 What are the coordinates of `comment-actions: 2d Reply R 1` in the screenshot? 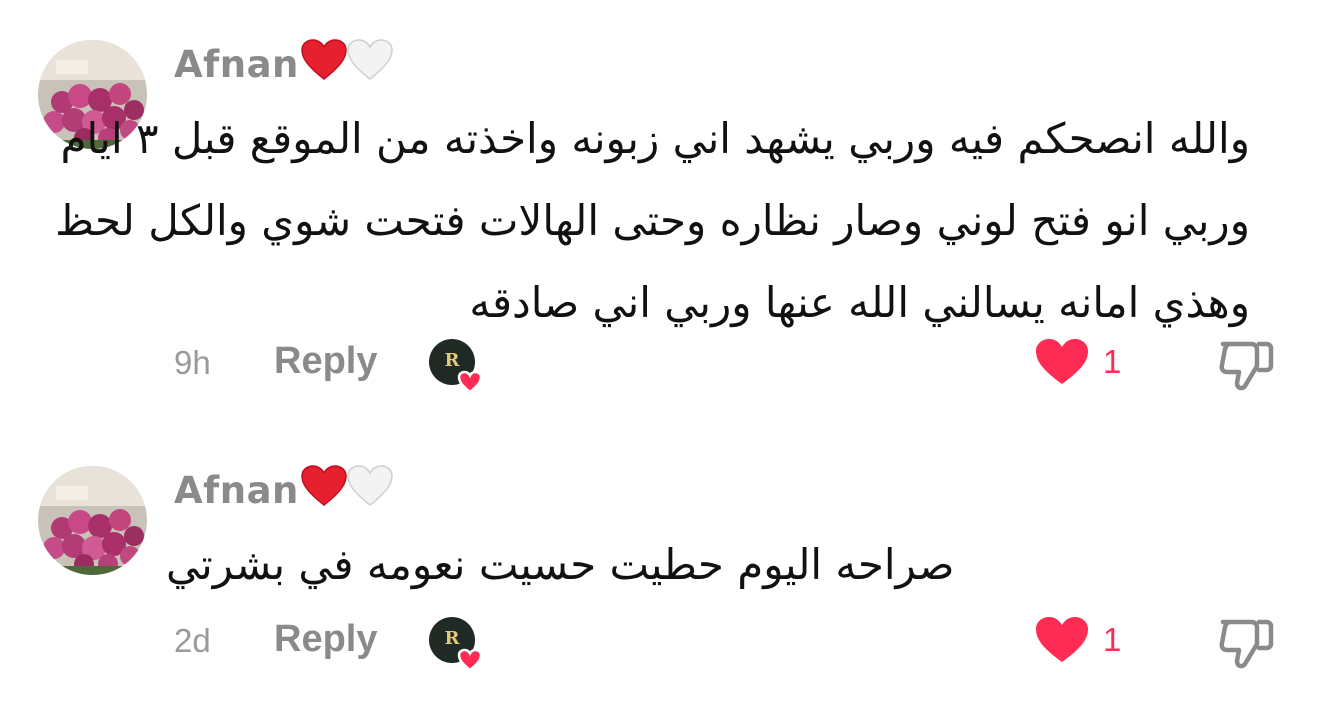 It's located at (660, 643).